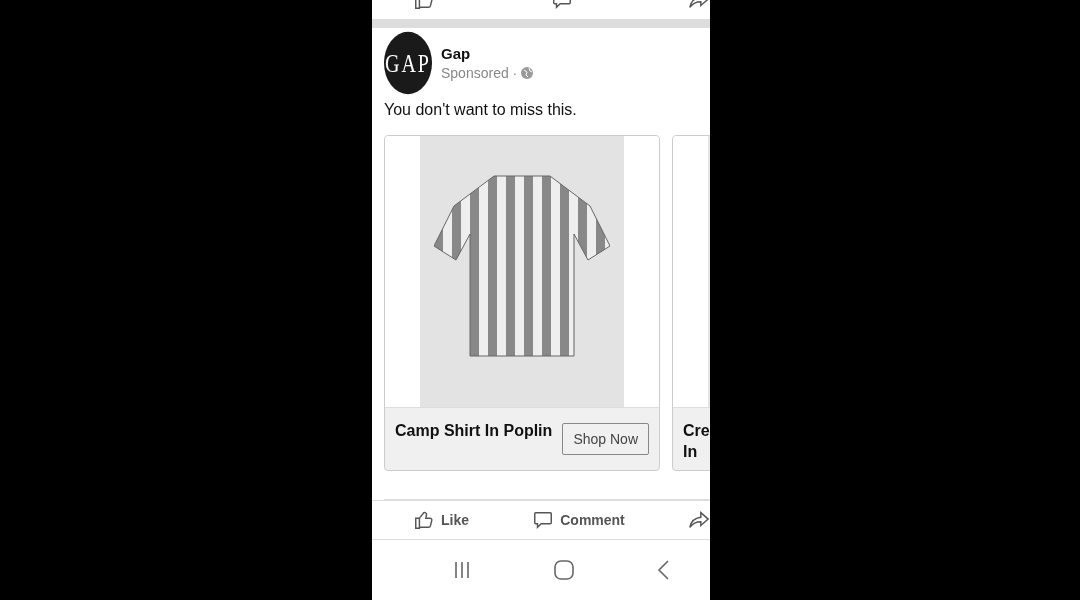  What do you see at coordinates (479, 73) in the screenshot?
I see `sponsored-label: Sponsored ·` at bounding box center [479, 73].